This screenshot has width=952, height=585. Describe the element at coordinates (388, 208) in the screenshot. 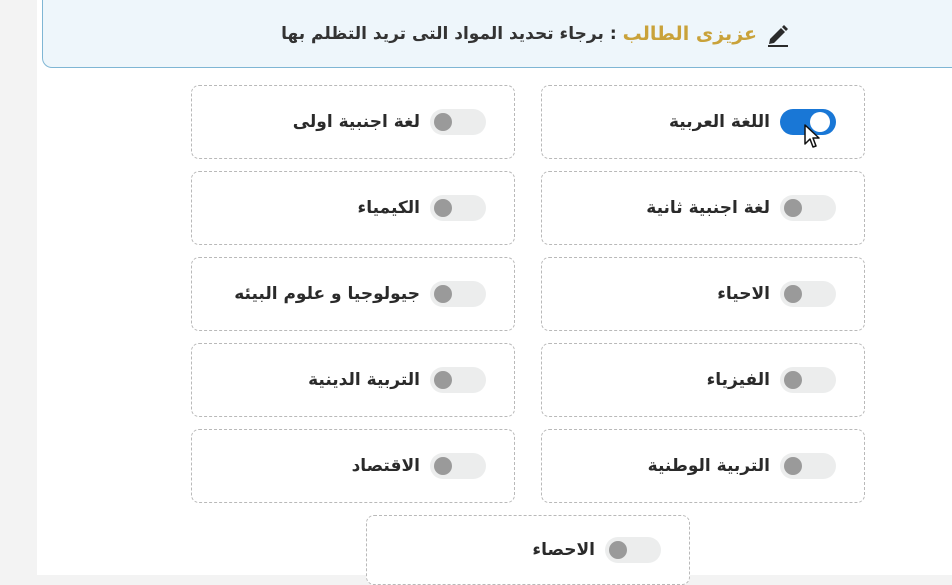

I see `subject-label: الكيمياء` at that location.